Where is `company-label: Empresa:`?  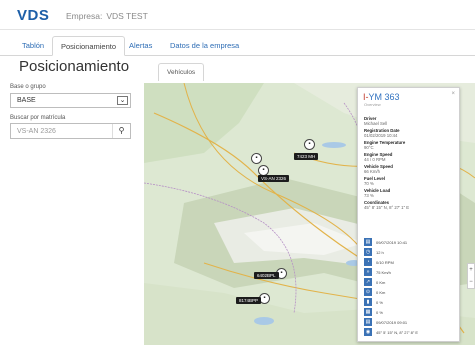
company-label: Empresa: is located at coordinates (84, 16).